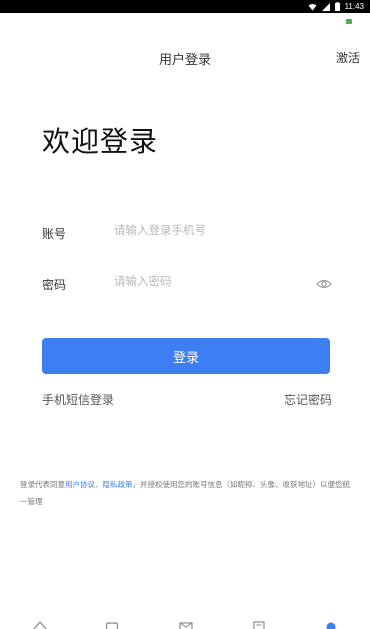 This screenshot has width=370, height=629. I want to click on square-icon, so click(112, 625).